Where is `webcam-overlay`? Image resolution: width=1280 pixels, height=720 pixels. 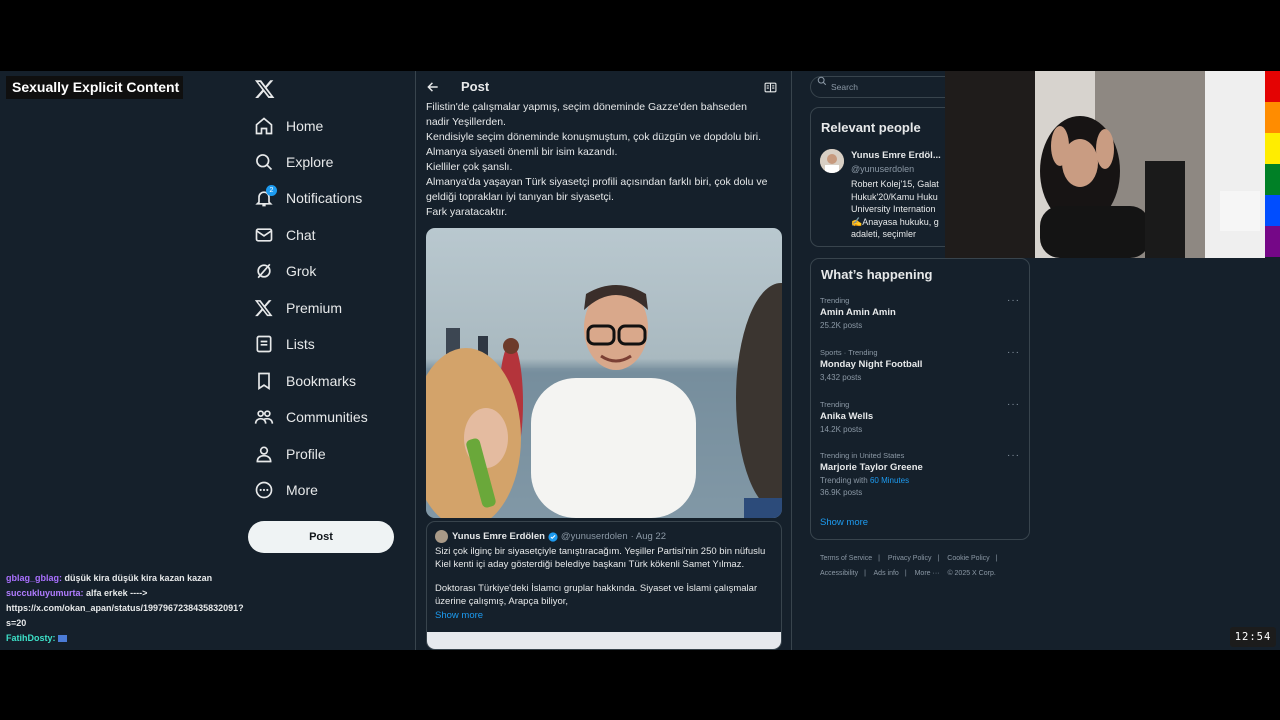 webcam-overlay is located at coordinates (1105, 164).